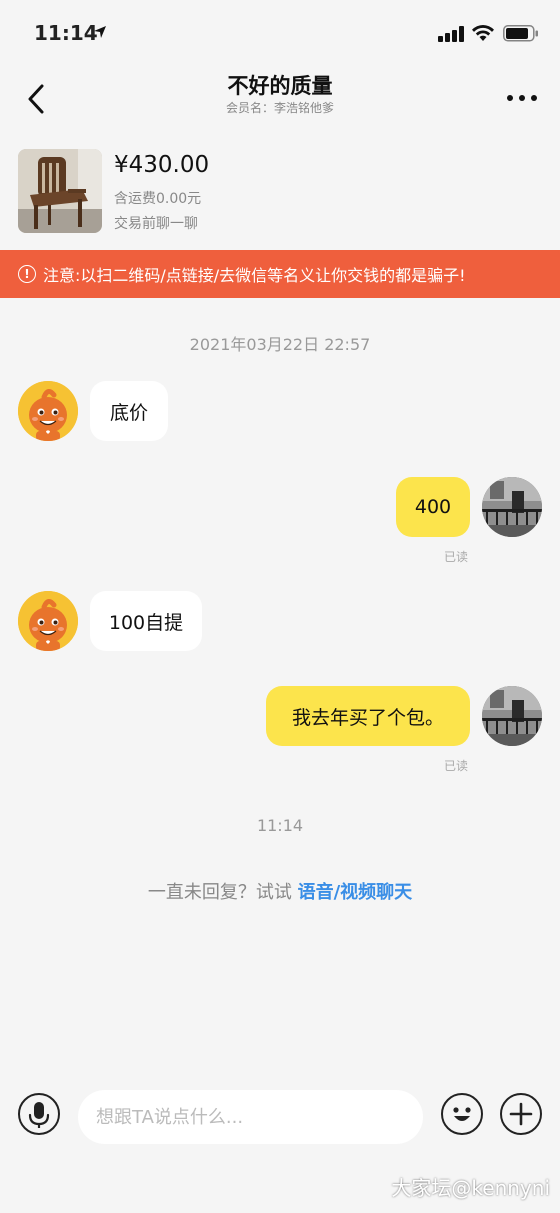 This screenshot has width=560, height=1213. I want to click on message-bubble: 400, so click(433, 507).